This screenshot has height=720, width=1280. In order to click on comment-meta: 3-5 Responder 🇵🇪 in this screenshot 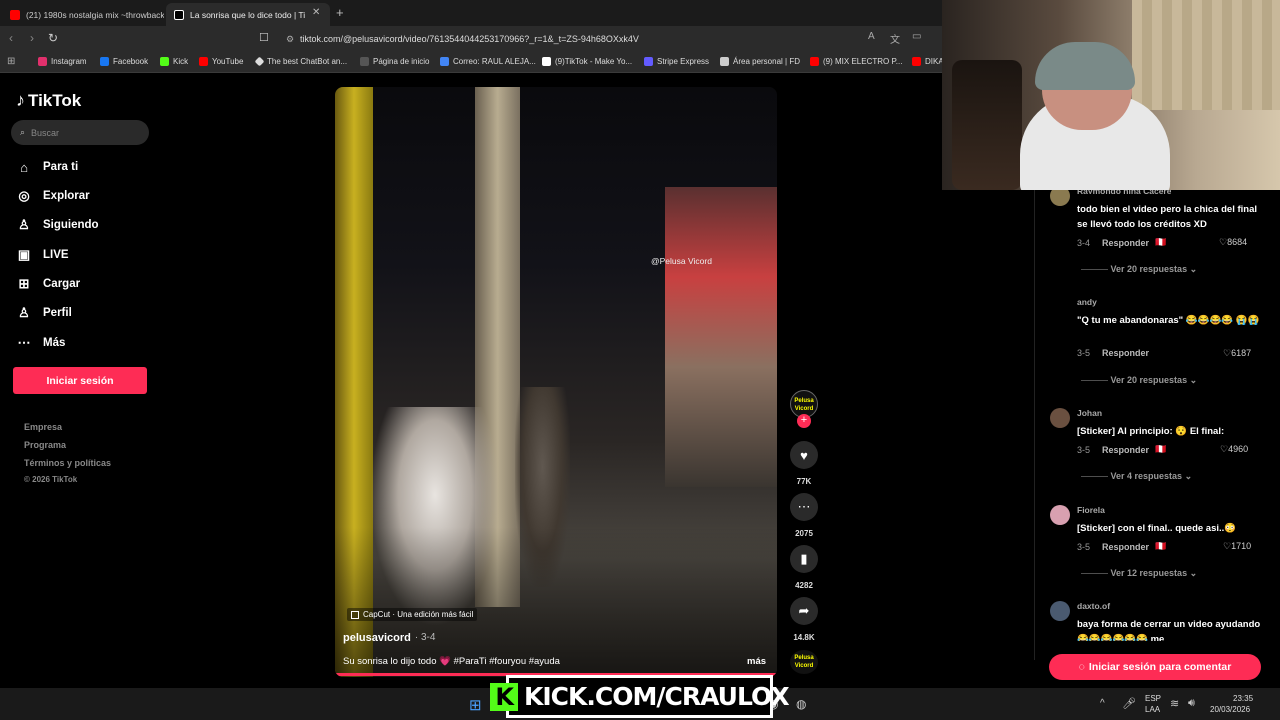, I will do `click(1121, 449)`.